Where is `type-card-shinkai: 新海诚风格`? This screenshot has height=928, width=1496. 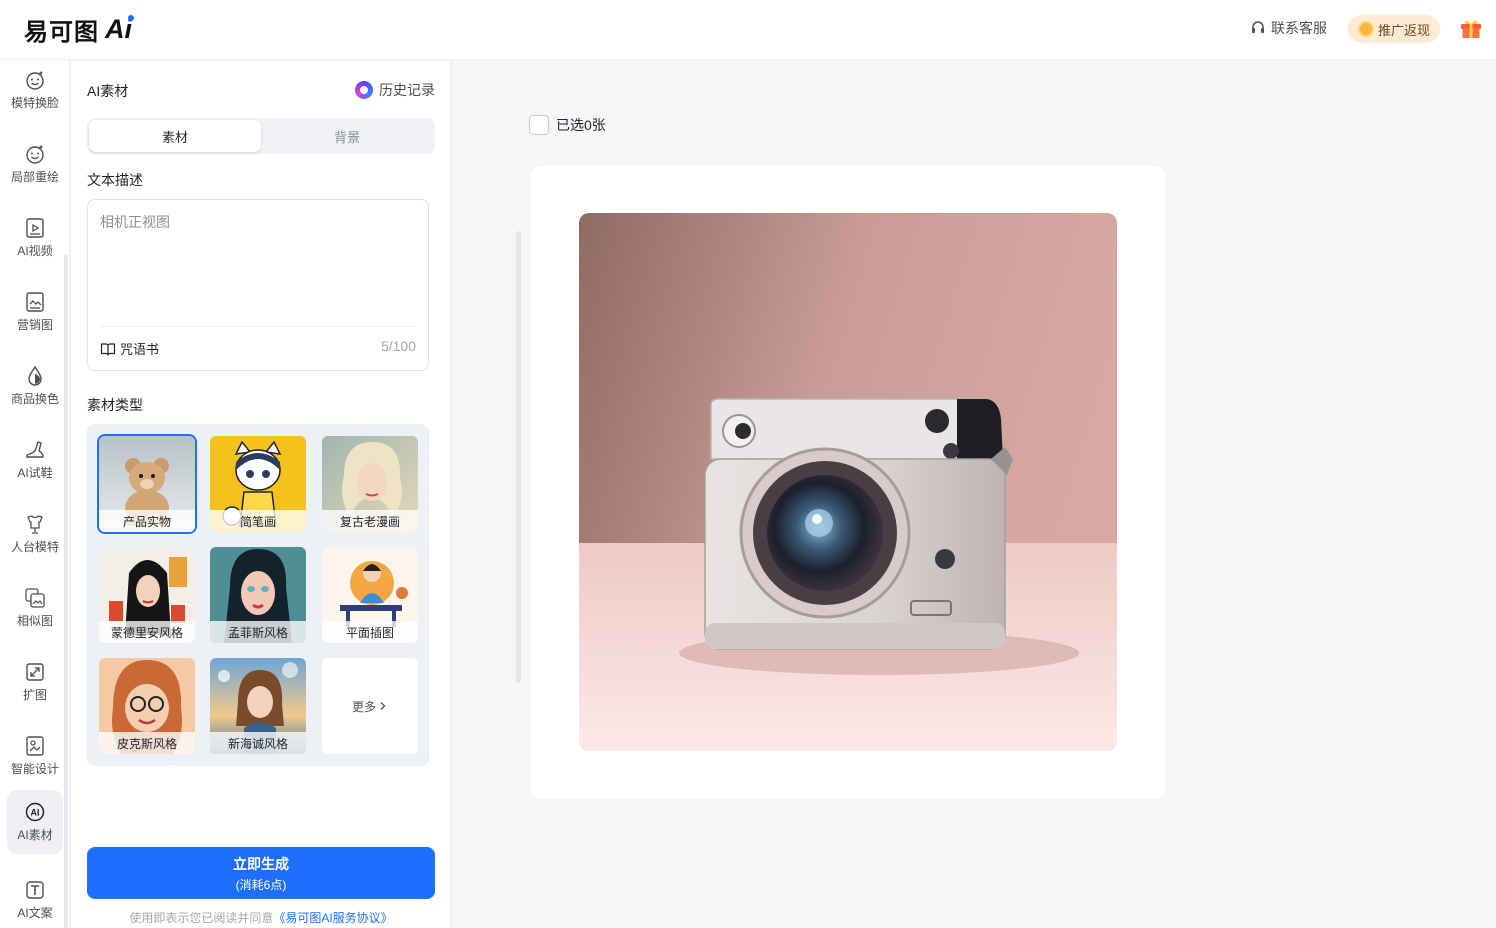 type-card-shinkai: 新海诚风格 is located at coordinates (258, 706).